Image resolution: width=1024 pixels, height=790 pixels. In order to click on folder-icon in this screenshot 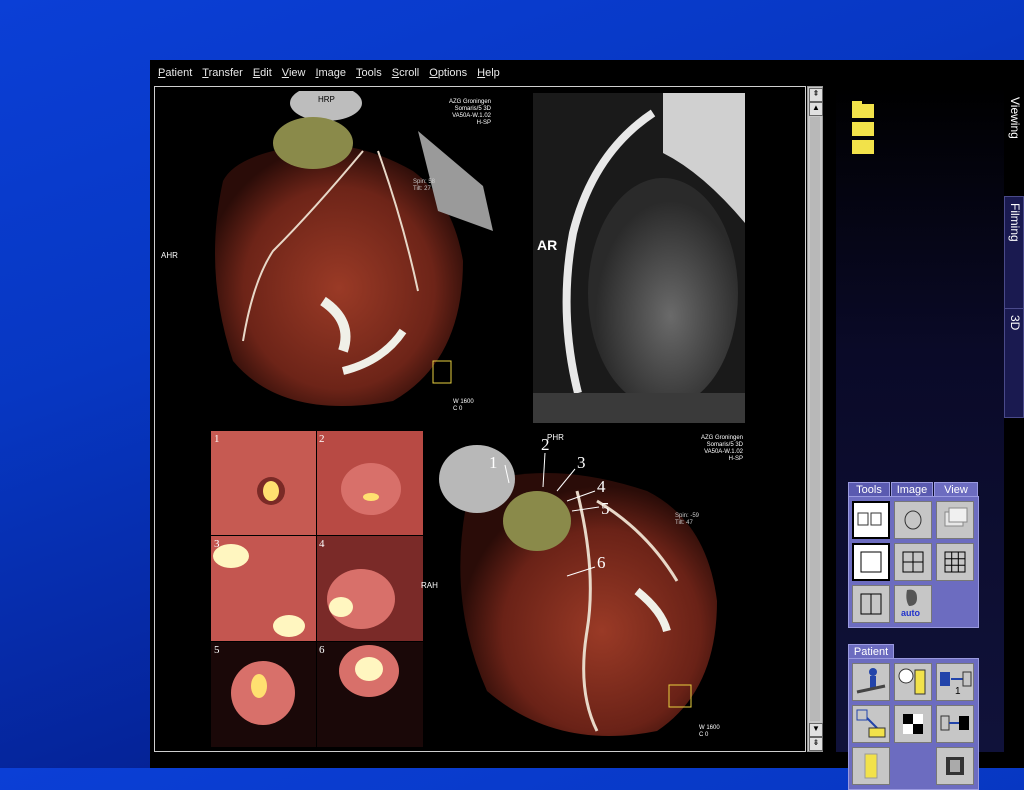, I will do `click(865, 130)`.